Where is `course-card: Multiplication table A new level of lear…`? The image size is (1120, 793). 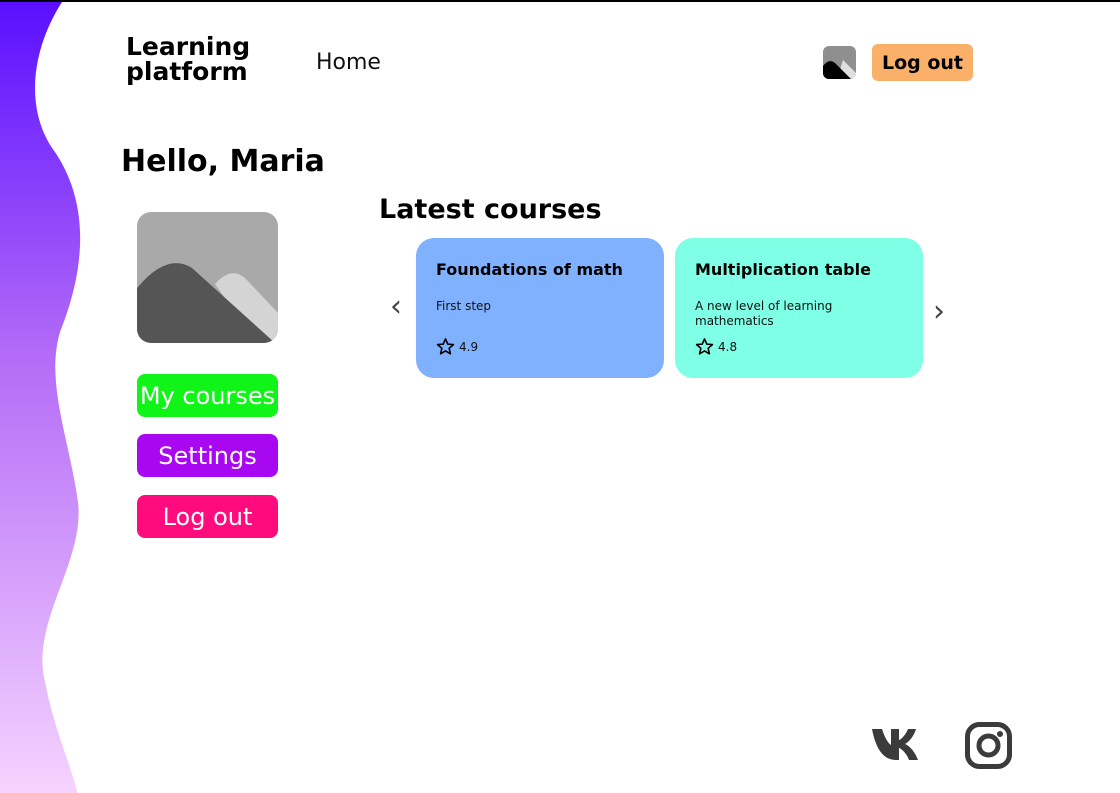 course-card: Multiplication table A new level of lear… is located at coordinates (799, 308).